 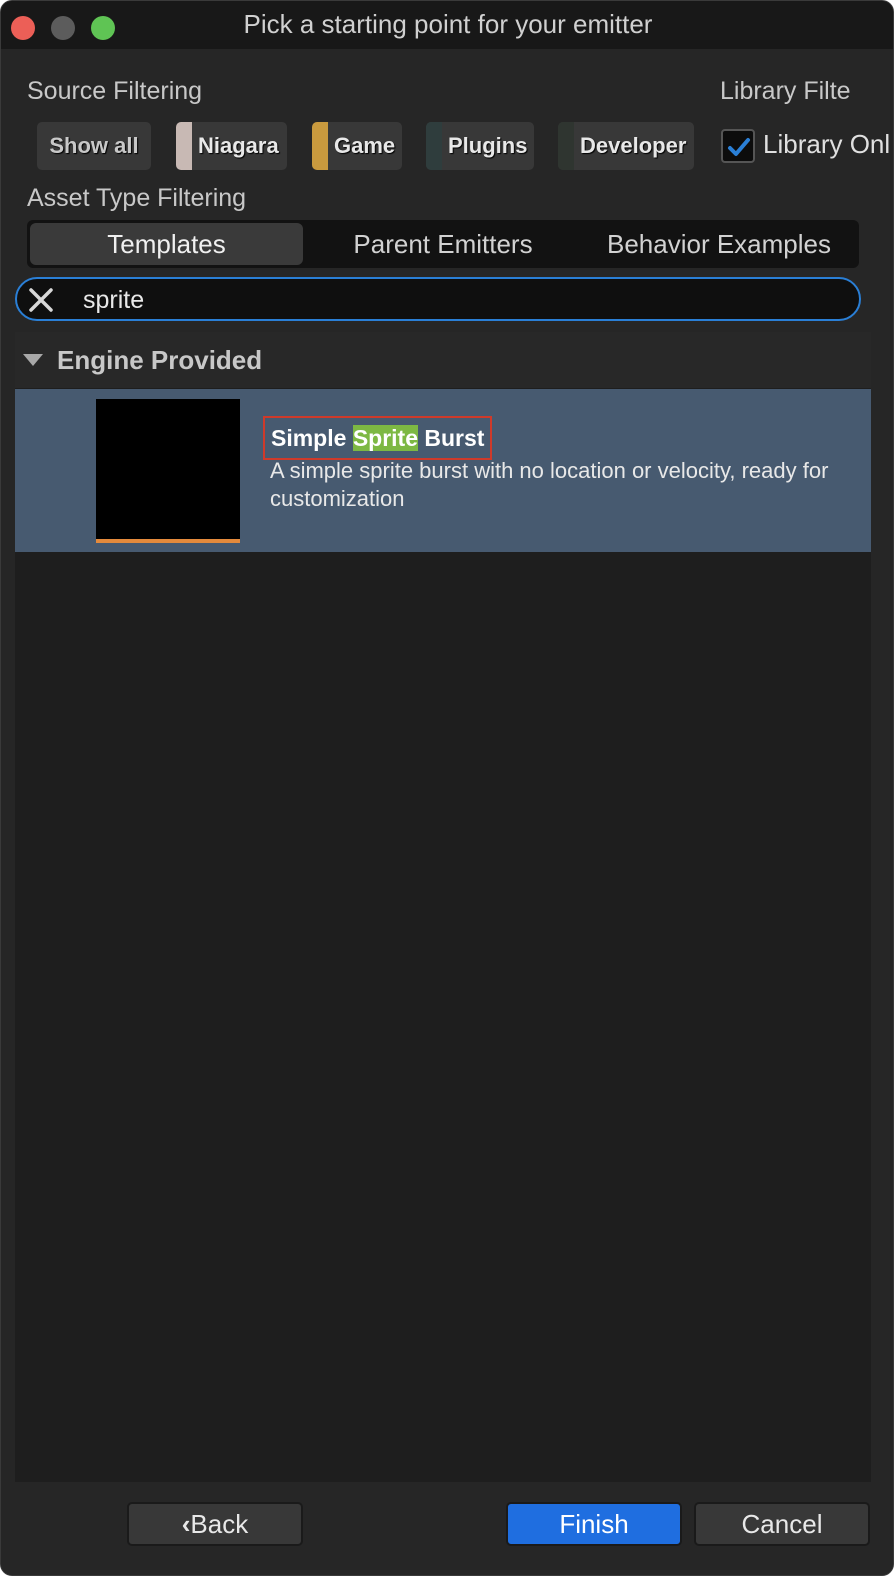 What do you see at coordinates (827, 144) in the screenshot?
I see `library-only-label: Library Onl` at bounding box center [827, 144].